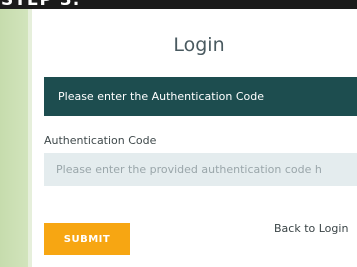 This screenshot has width=357, height=267. I want to click on authentication-code-label: Authentication Code, so click(100, 140).